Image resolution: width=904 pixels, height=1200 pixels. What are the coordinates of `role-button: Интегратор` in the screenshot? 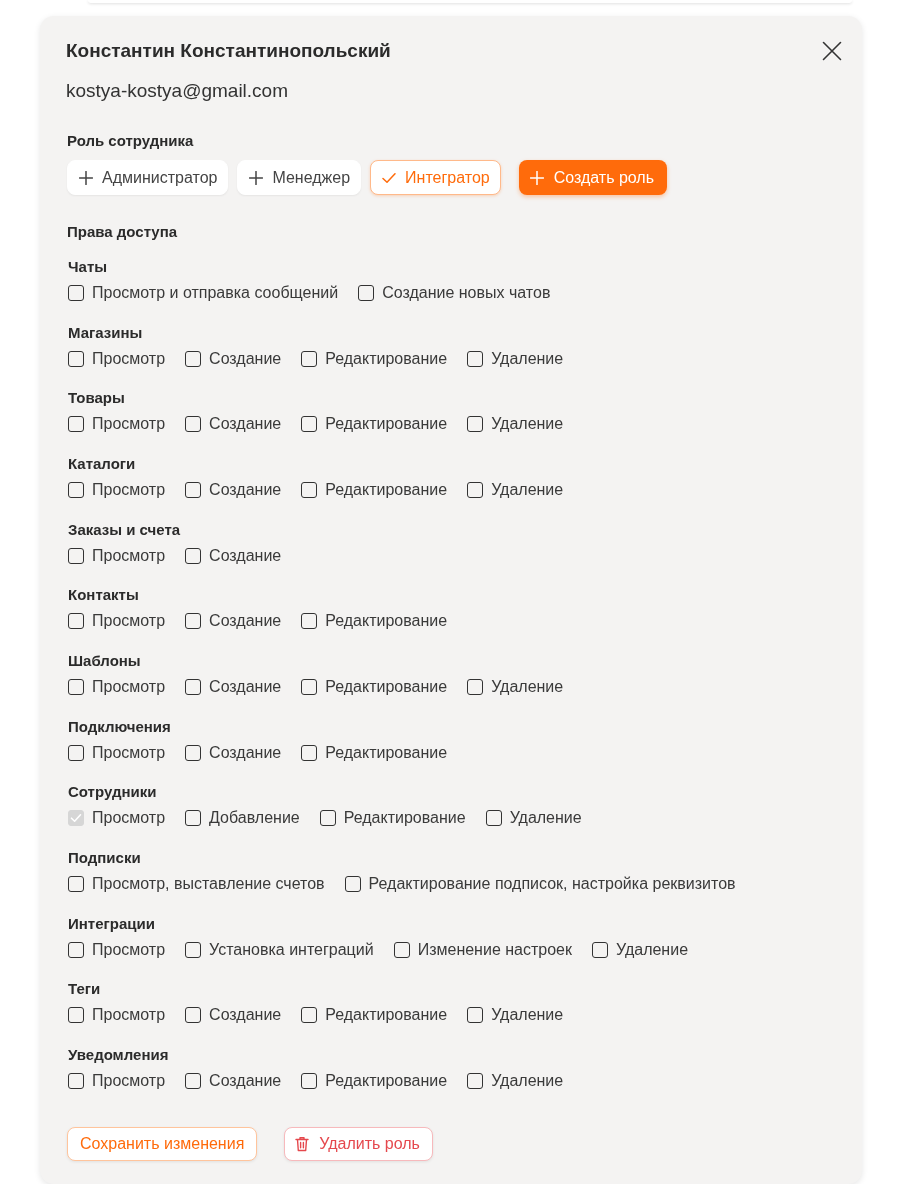 It's located at (435, 177).